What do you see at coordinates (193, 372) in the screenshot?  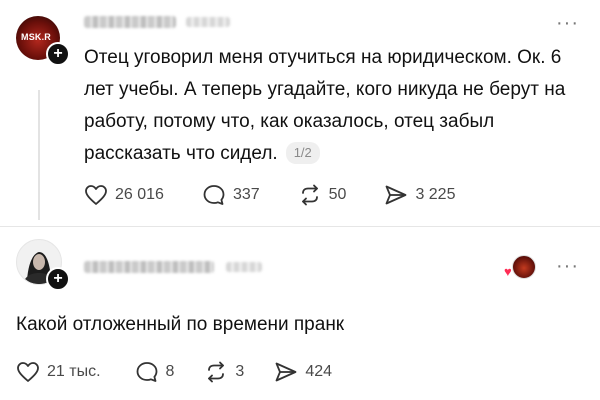 I see `post-actions: 21 тыс. 8 3 424` at bounding box center [193, 372].